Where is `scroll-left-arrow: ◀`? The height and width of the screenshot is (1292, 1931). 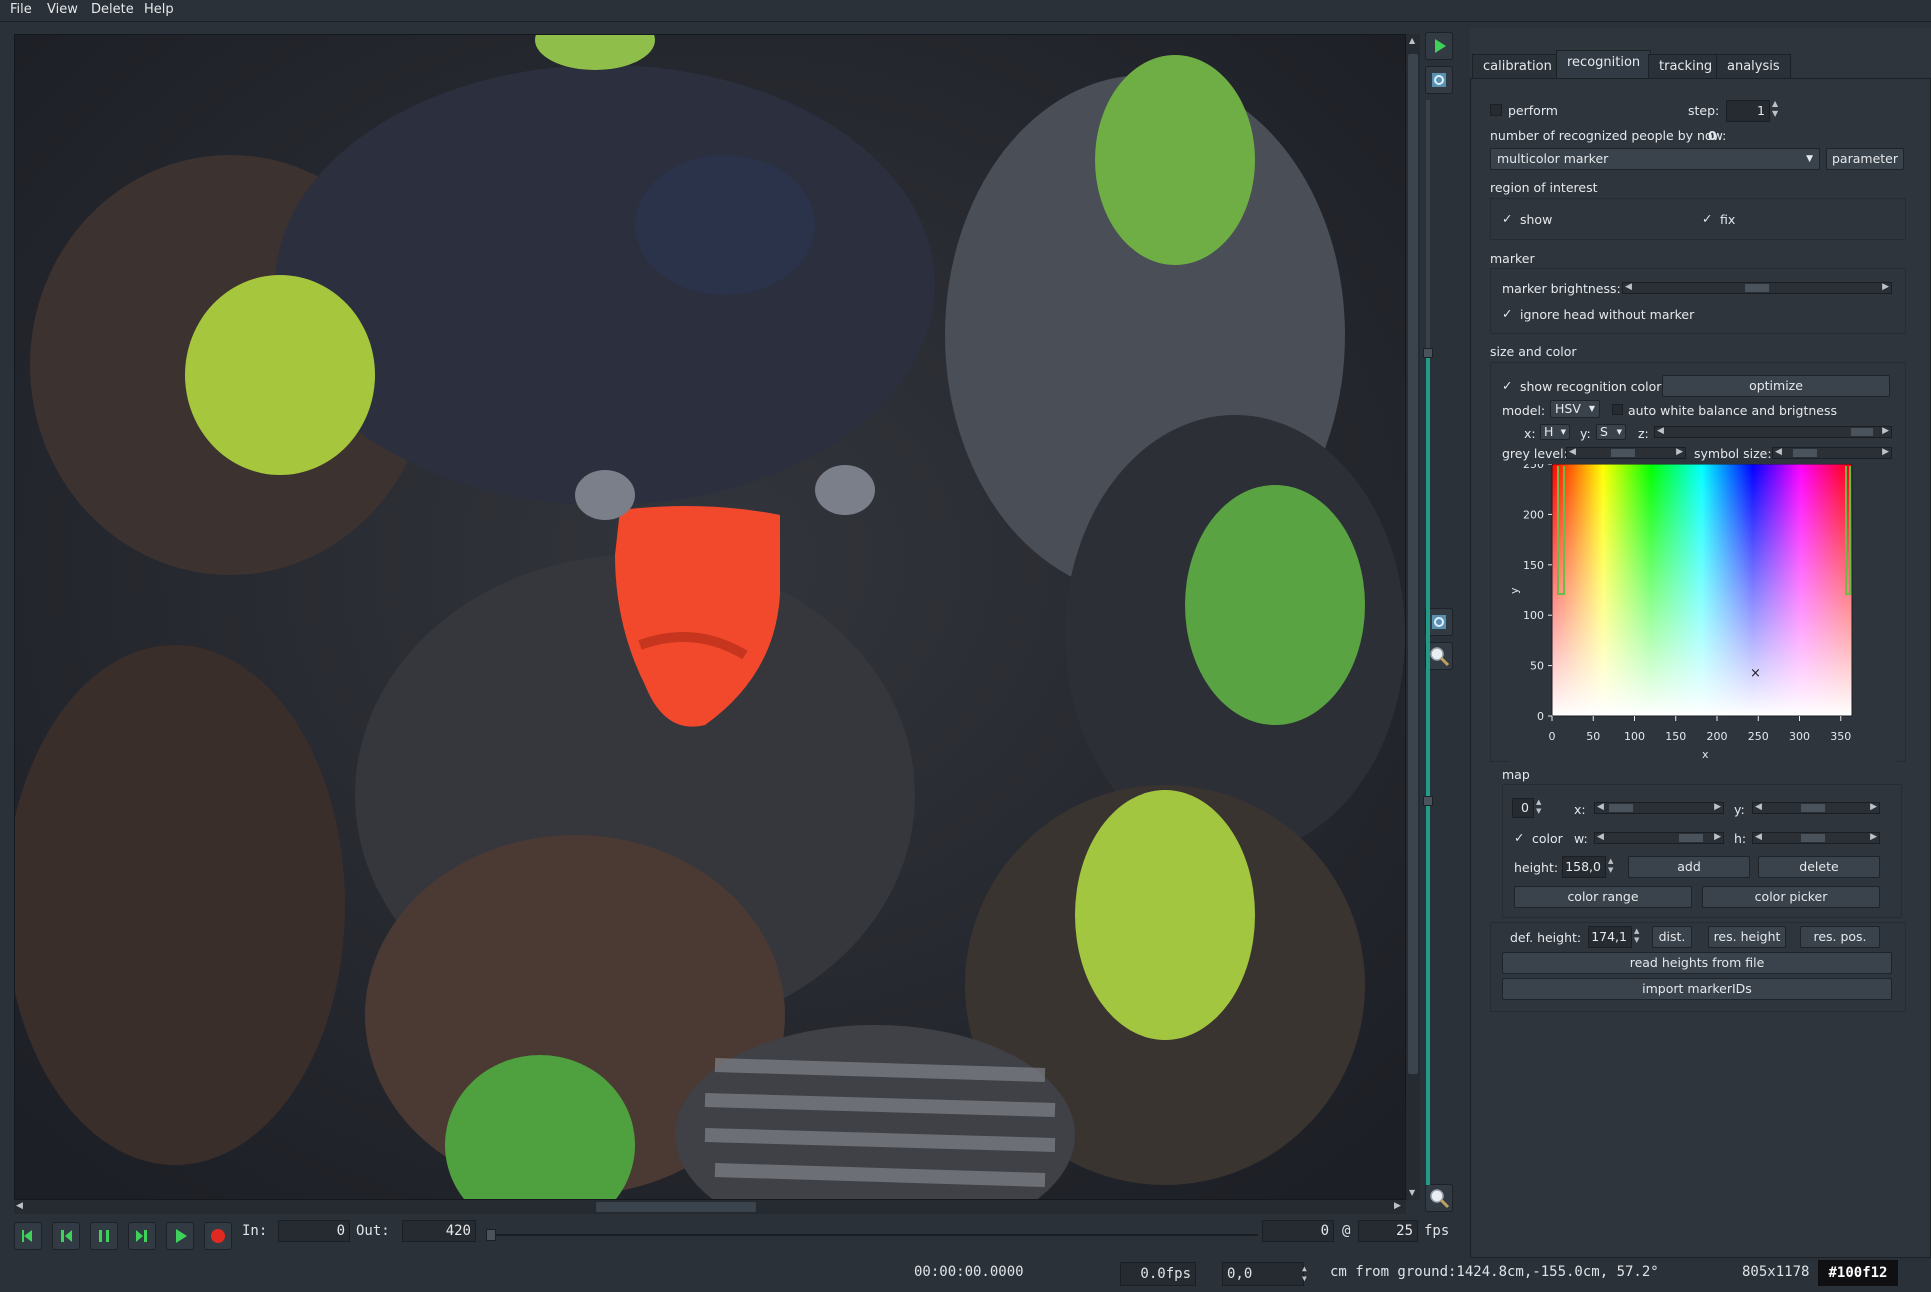 scroll-left-arrow: ◀ is located at coordinates (19, 1206).